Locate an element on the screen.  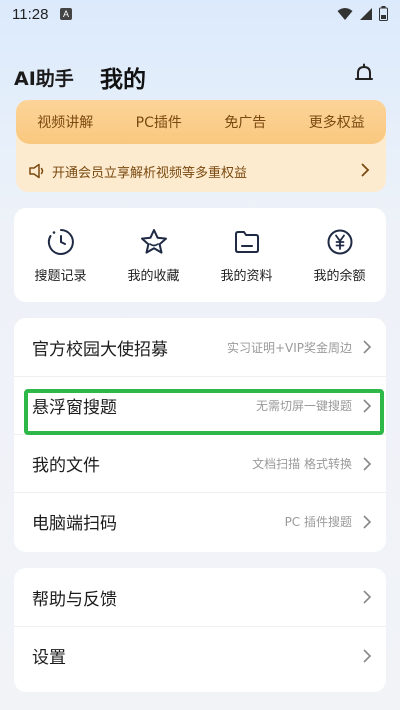
quick-materials: 我的资料 is located at coordinates (247, 255).